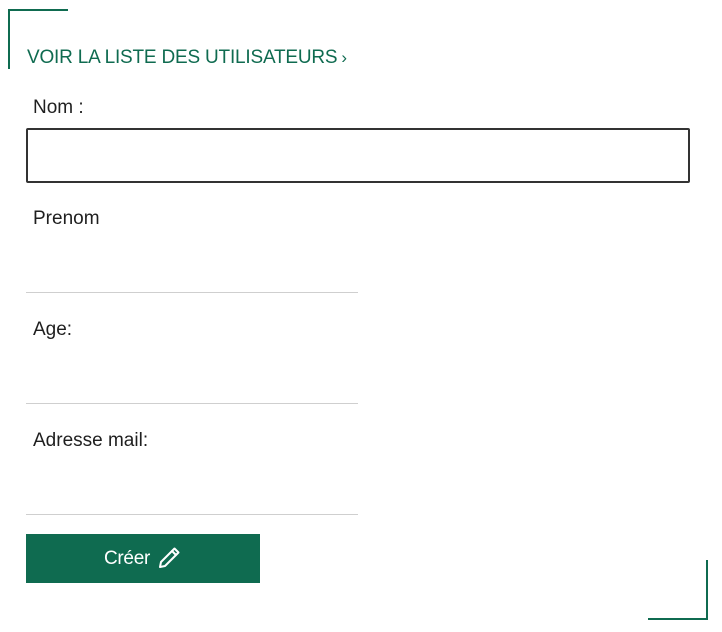 The image size is (722, 632). Describe the element at coordinates (192, 493) in the screenshot. I see `email-input` at that location.